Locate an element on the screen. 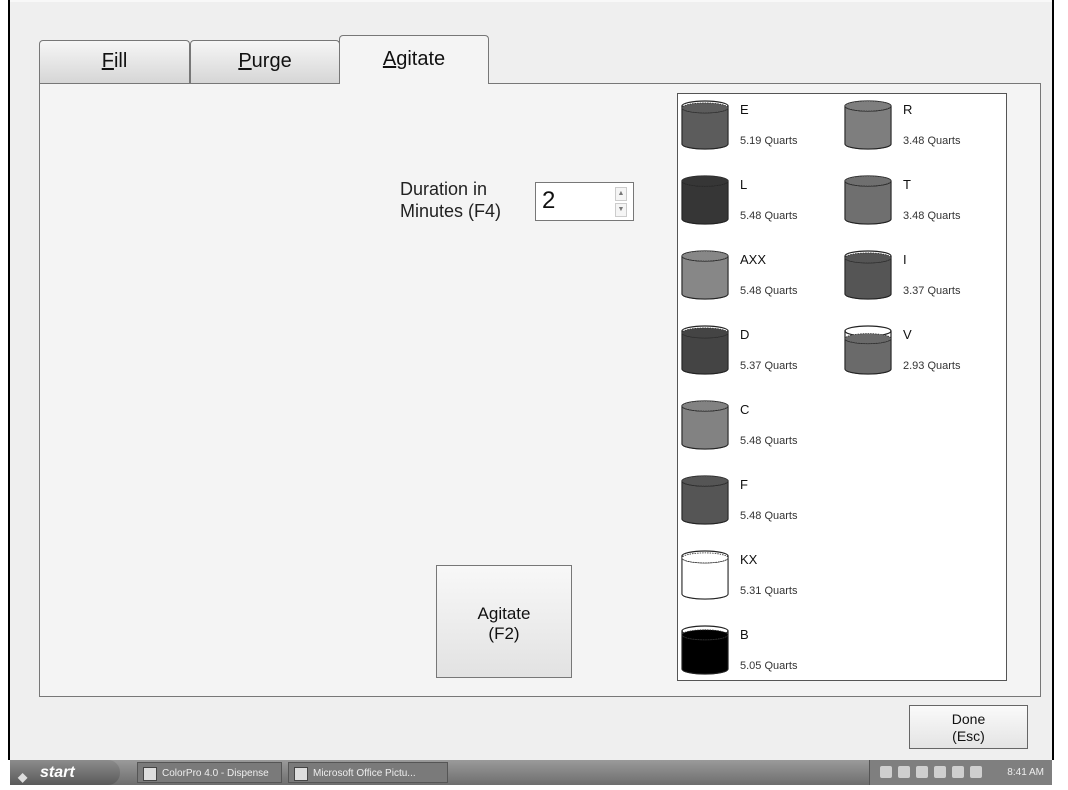 The image size is (1068, 790). canister-quantity: 5.05 Quarts is located at coordinates (769, 666).